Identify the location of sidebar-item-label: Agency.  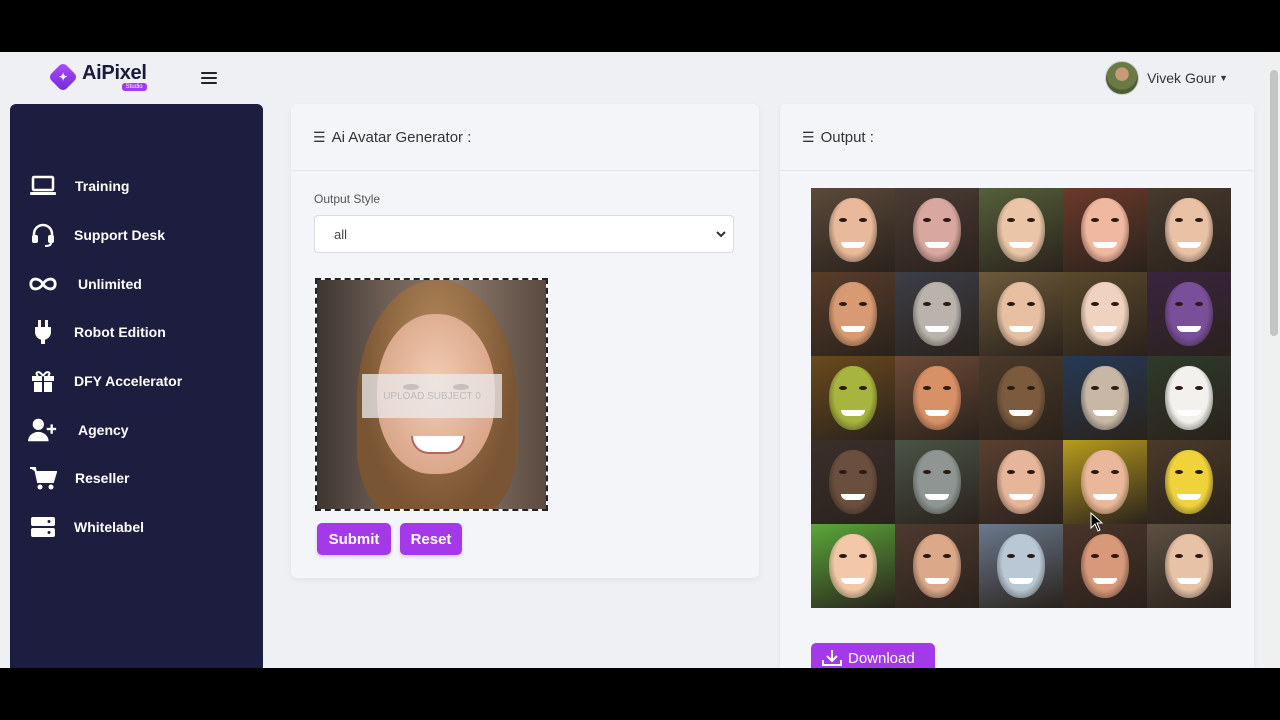
(103, 430).